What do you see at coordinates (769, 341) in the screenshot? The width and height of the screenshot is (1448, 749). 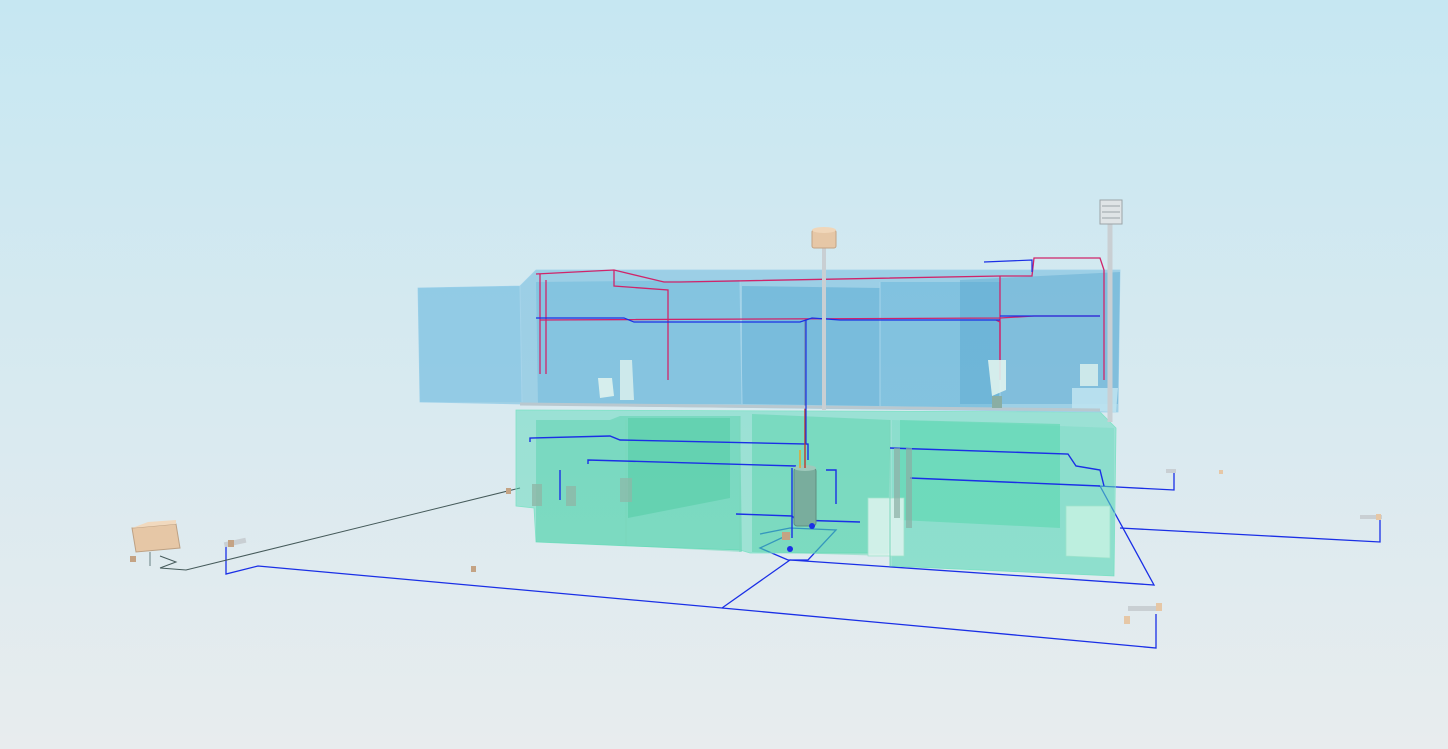 I see `upper-floor-block` at bounding box center [769, 341].